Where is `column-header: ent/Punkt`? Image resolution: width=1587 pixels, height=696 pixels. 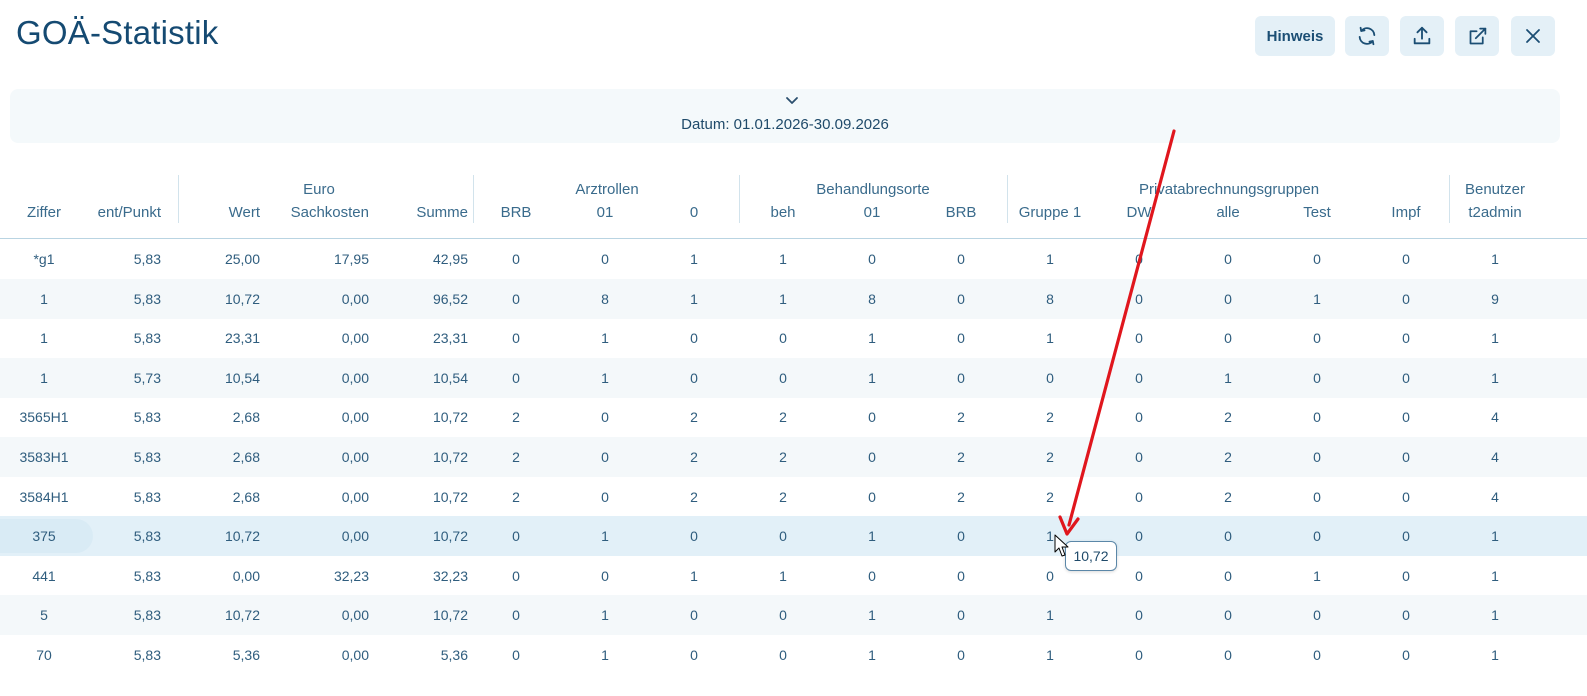 column-header: ent/Punkt is located at coordinates (129, 212).